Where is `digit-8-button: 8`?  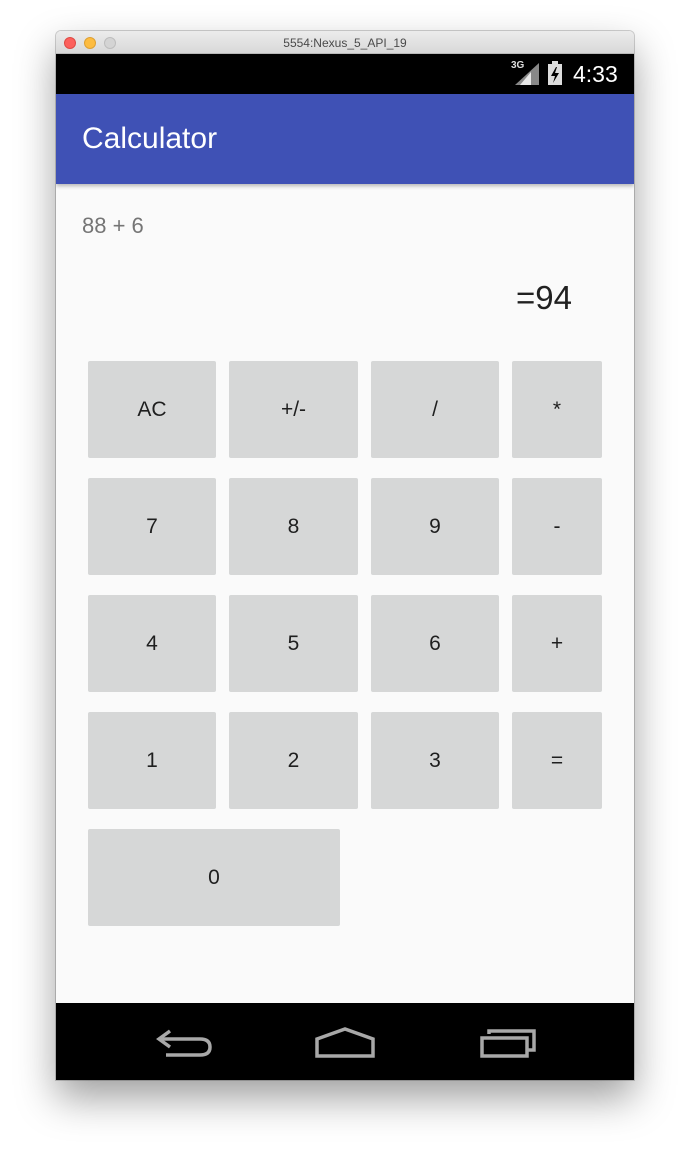
digit-8-button: 8 is located at coordinates (293, 526).